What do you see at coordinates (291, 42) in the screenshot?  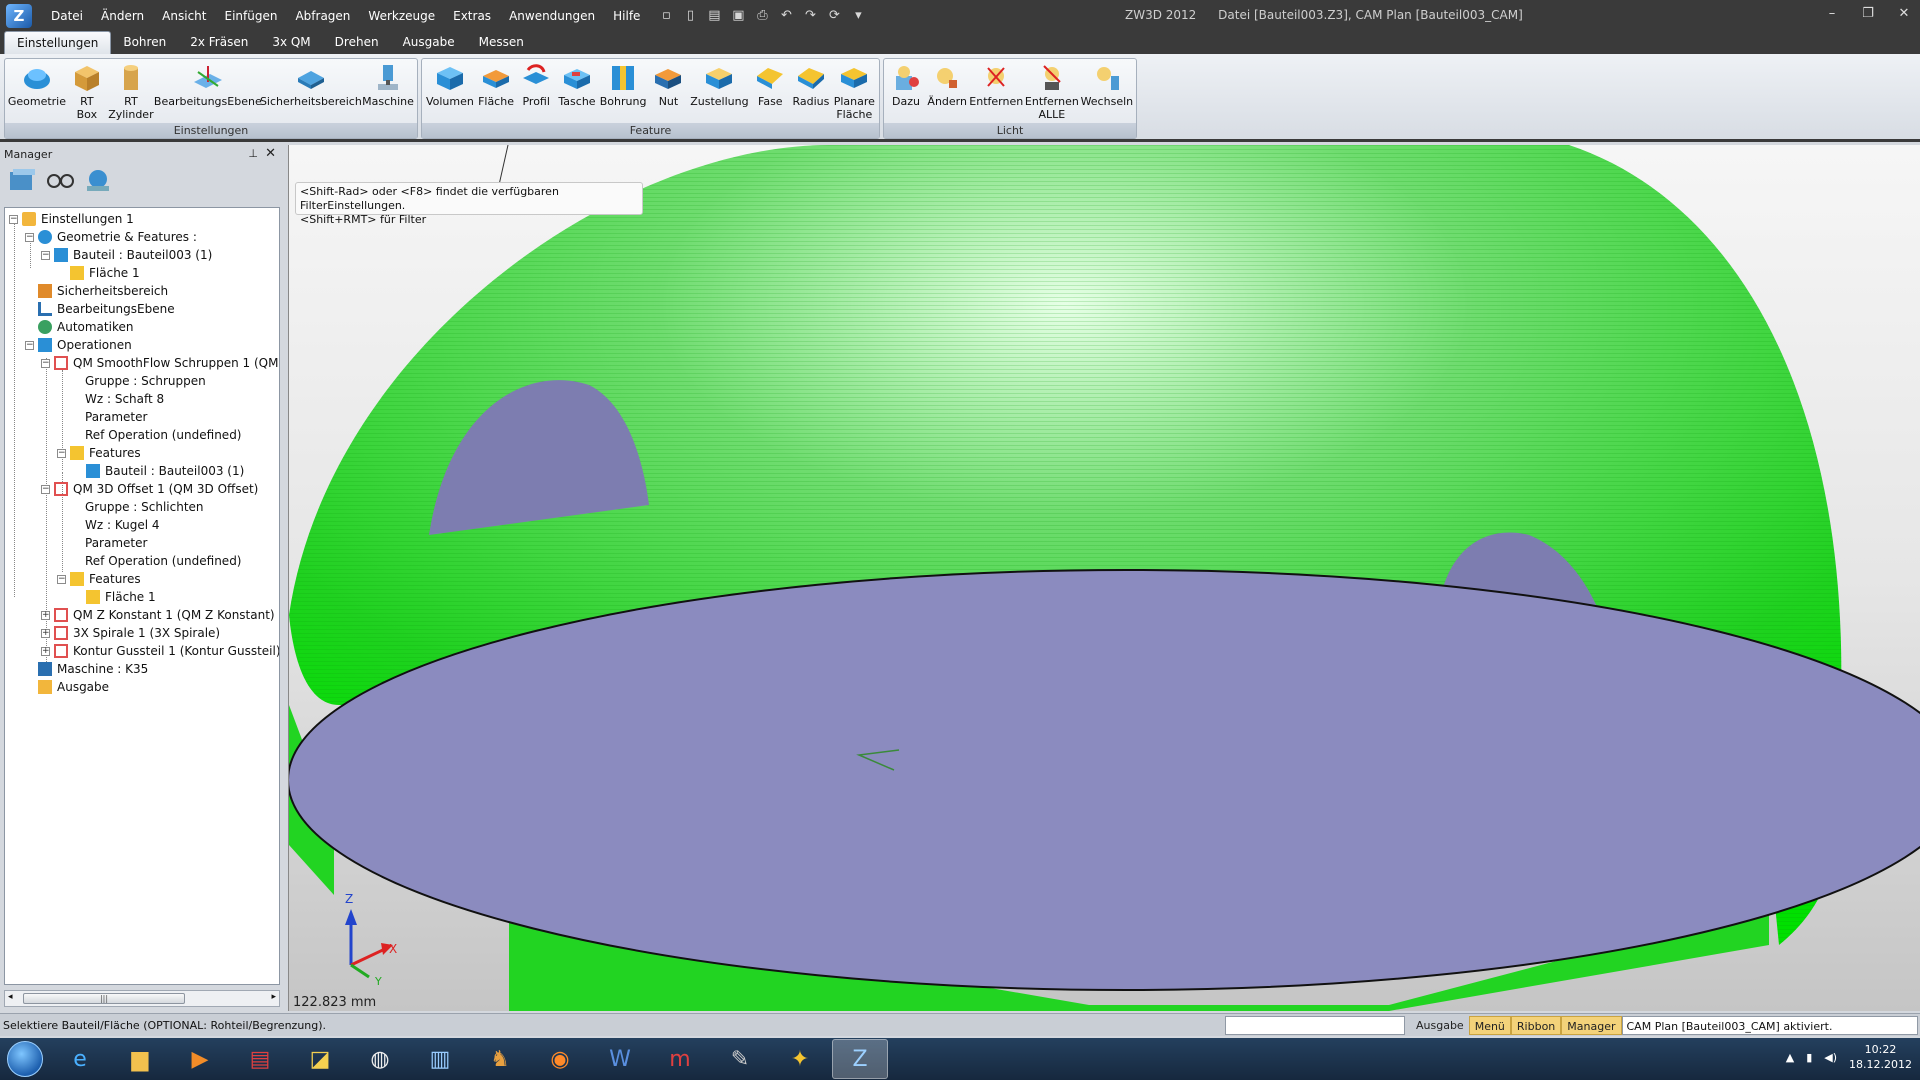 I see `tab-3x-qm: 3x QM` at bounding box center [291, 42].